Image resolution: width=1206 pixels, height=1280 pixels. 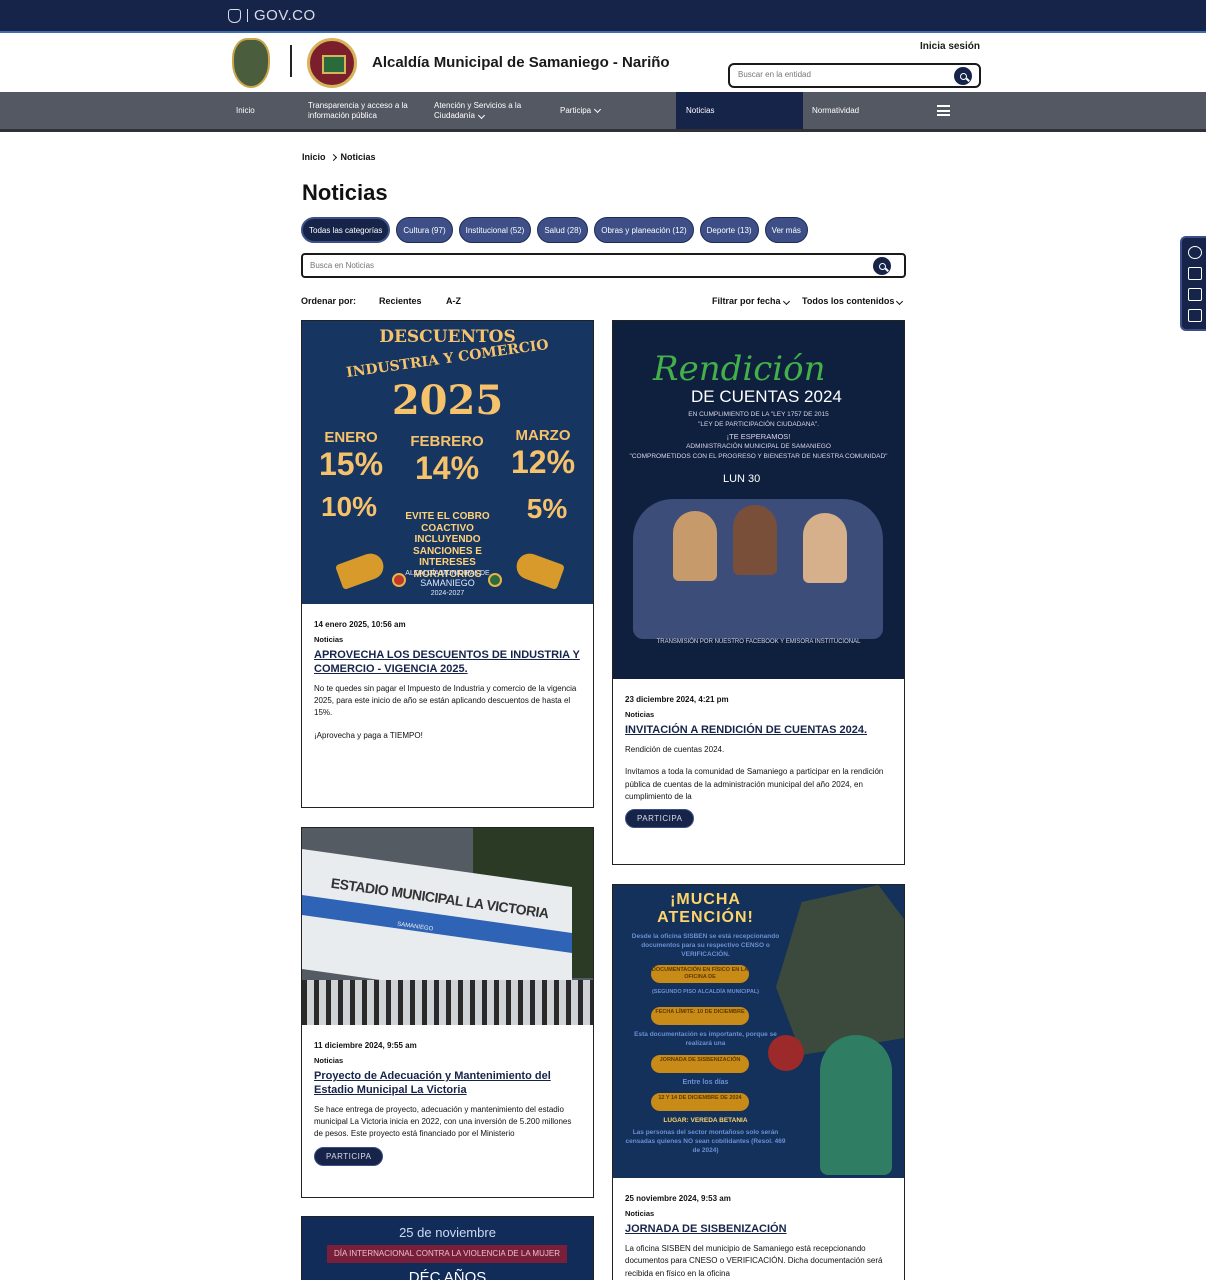 What do you see at coordinates (400, 301) in the screenshot?
I see `sort-recientes: Recientes` at bounding box center [400, 301].